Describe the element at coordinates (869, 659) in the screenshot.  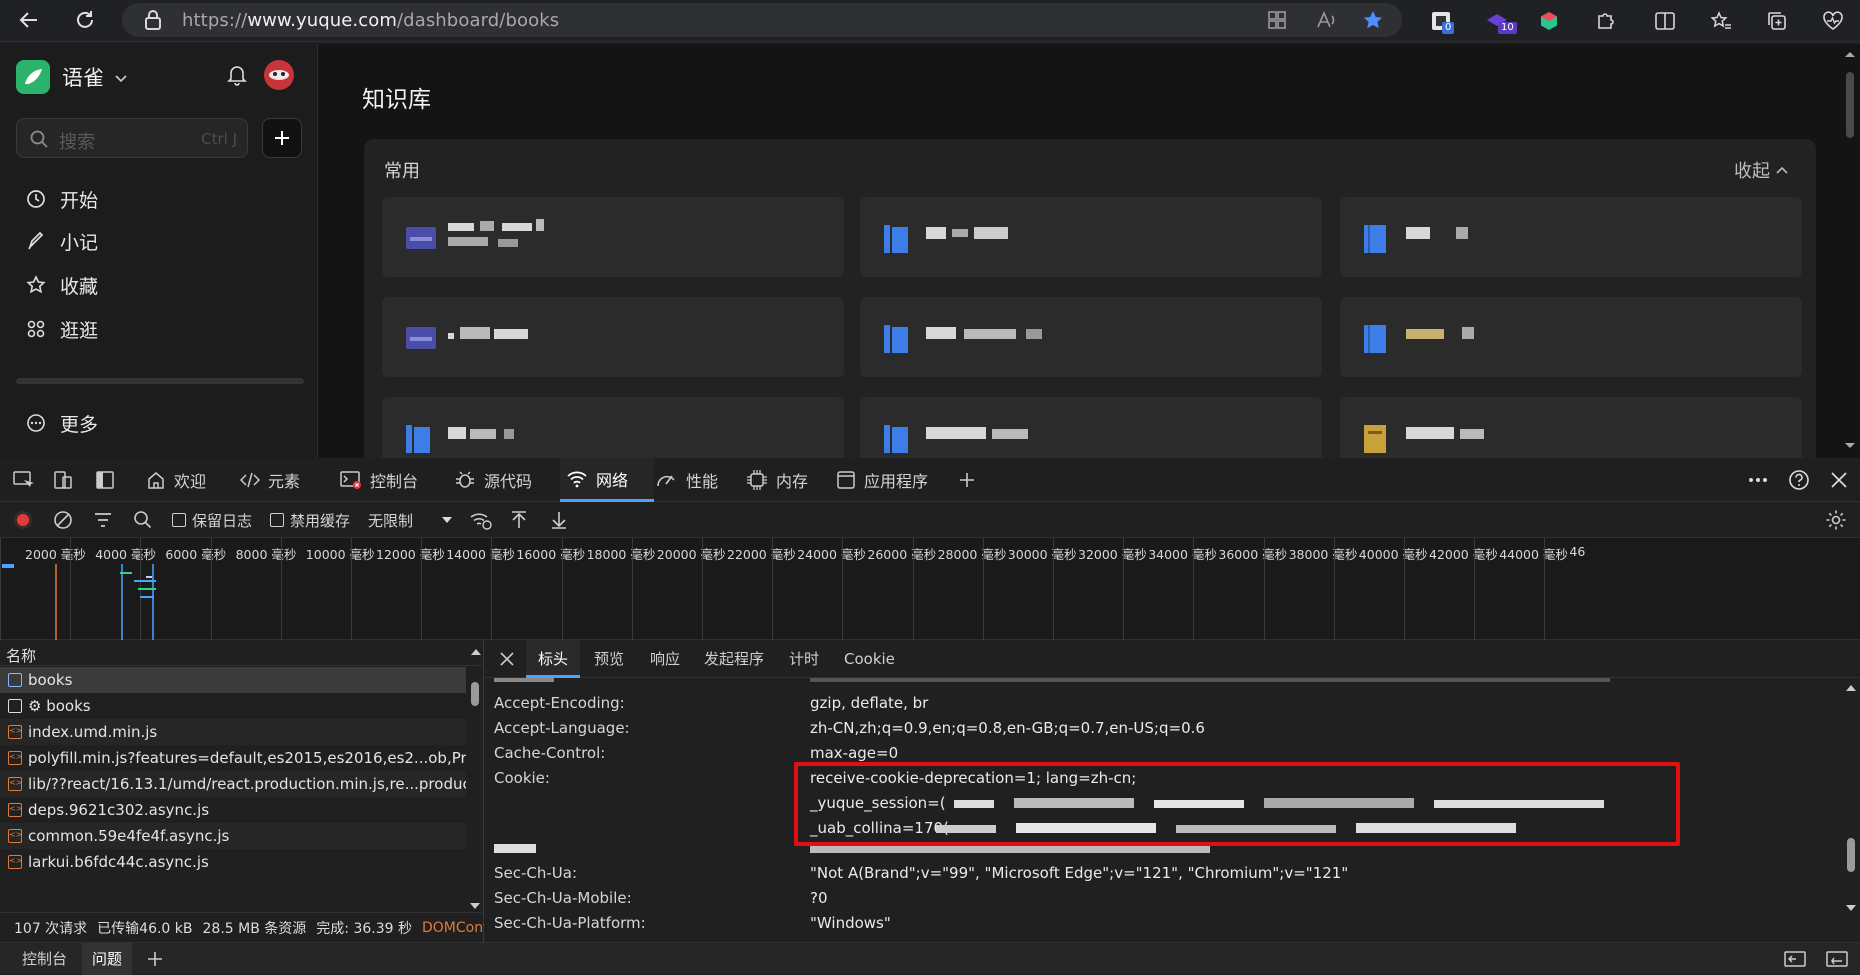
I see `tab-cookies: Cookie` at that location.